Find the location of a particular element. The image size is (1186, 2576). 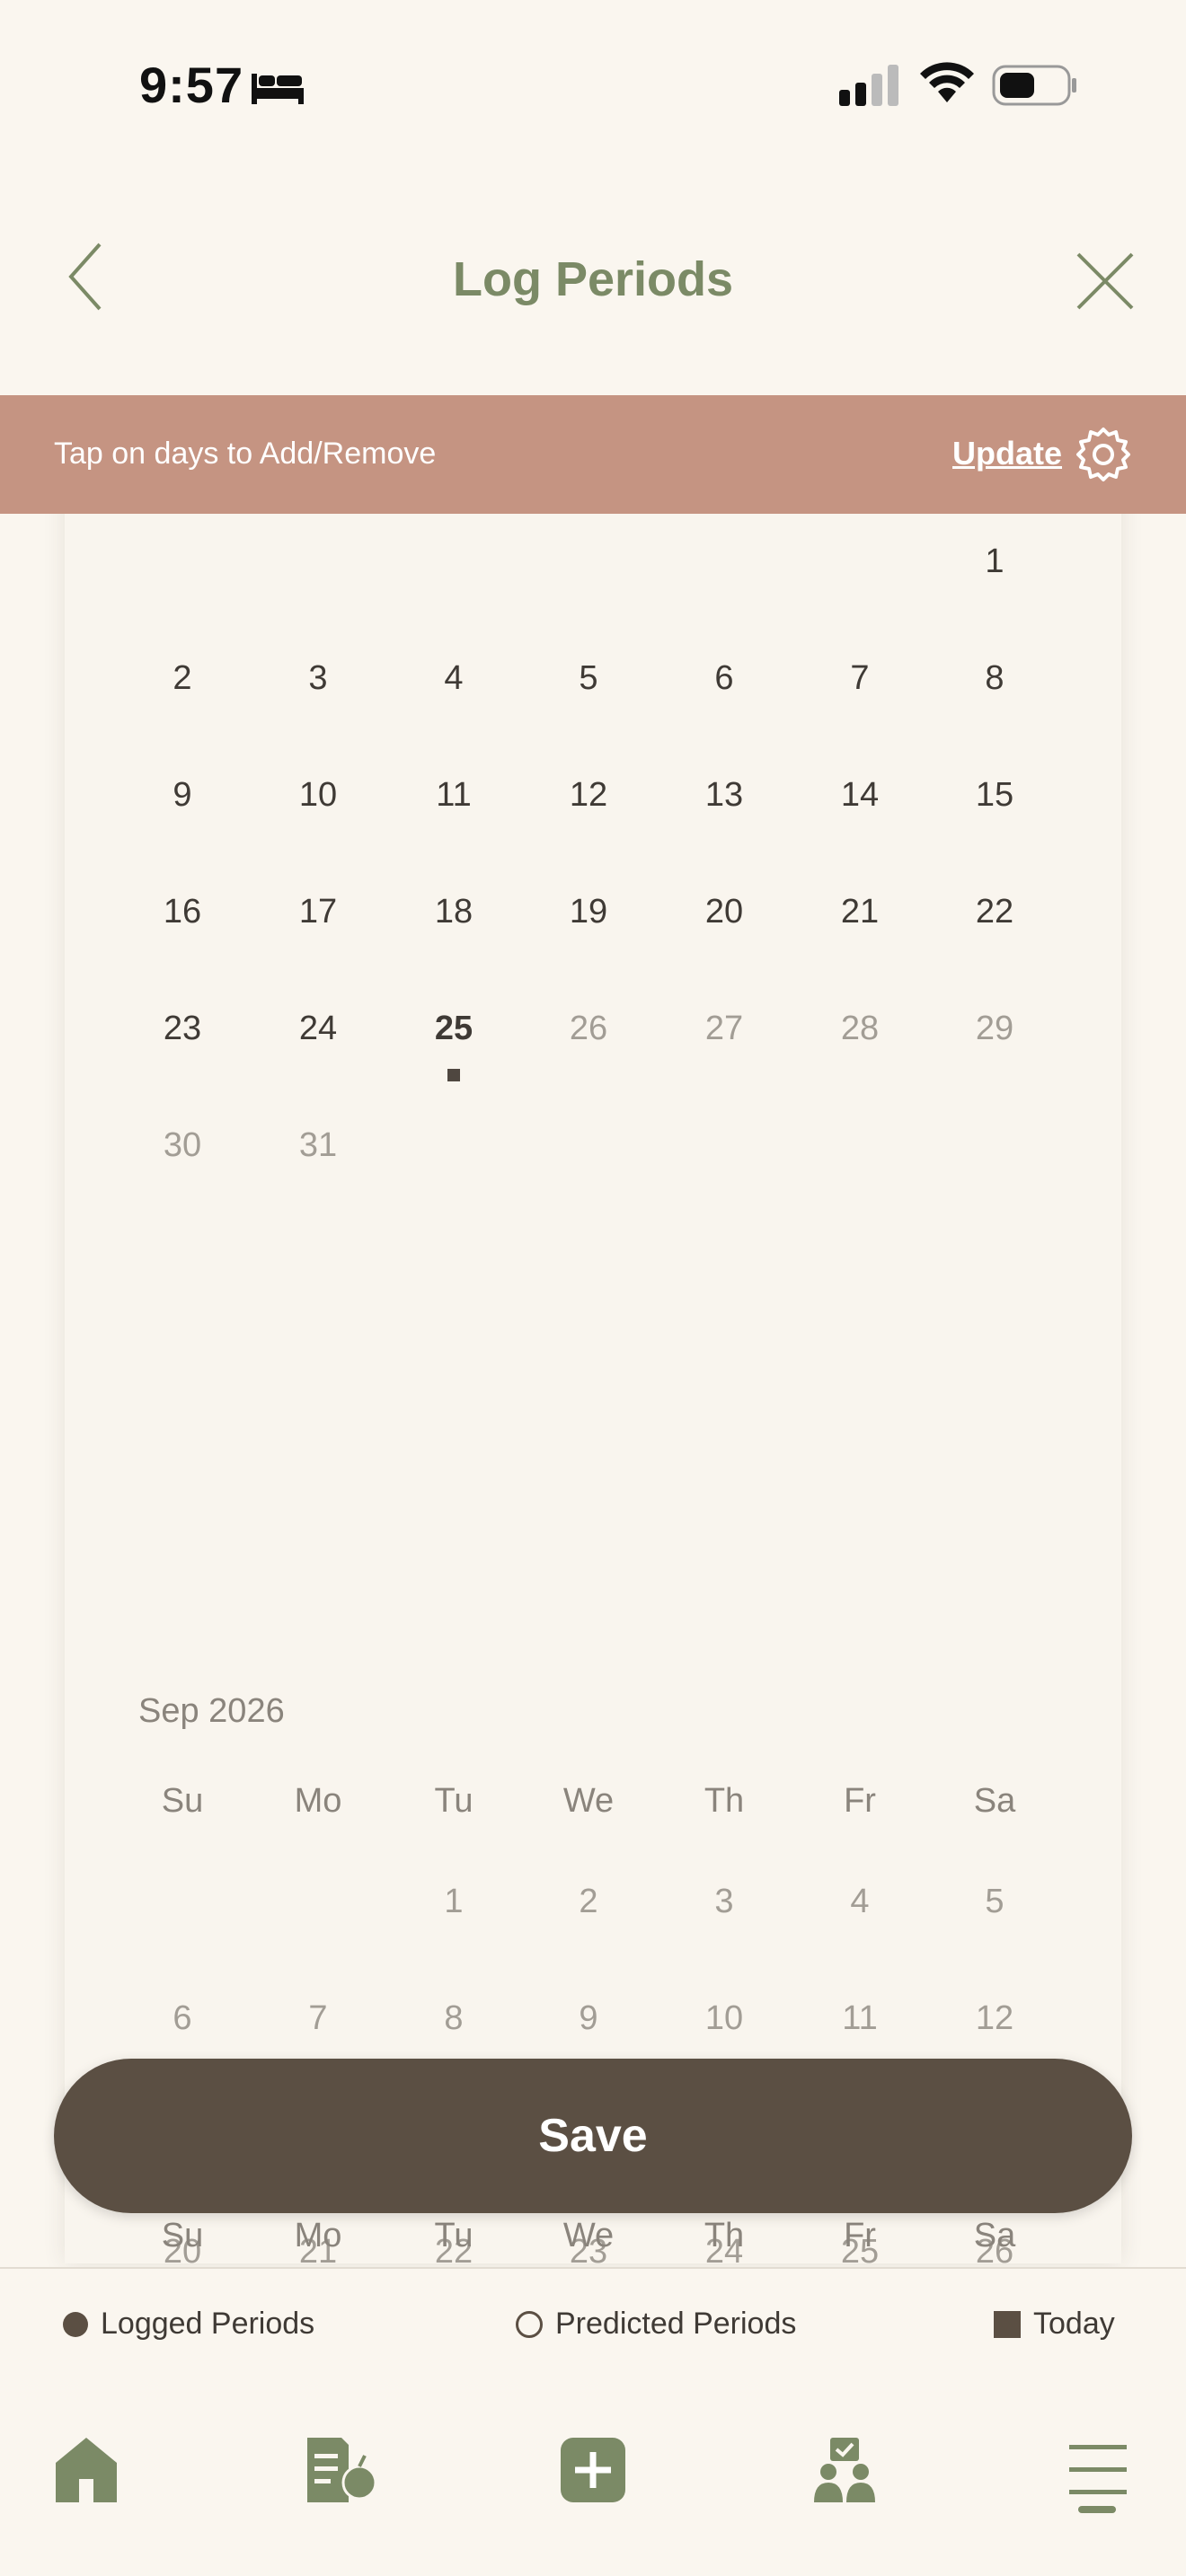

food-log-icon is located at coordinates (341, 2472).